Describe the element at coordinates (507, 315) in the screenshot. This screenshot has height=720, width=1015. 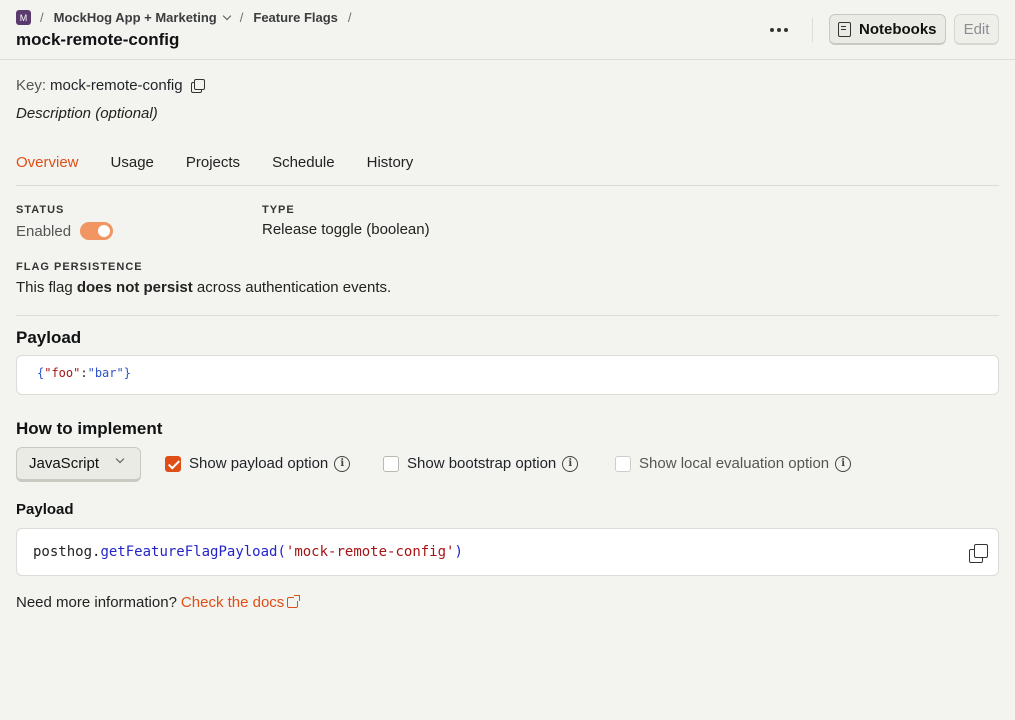
I see `section-divider` at that location.